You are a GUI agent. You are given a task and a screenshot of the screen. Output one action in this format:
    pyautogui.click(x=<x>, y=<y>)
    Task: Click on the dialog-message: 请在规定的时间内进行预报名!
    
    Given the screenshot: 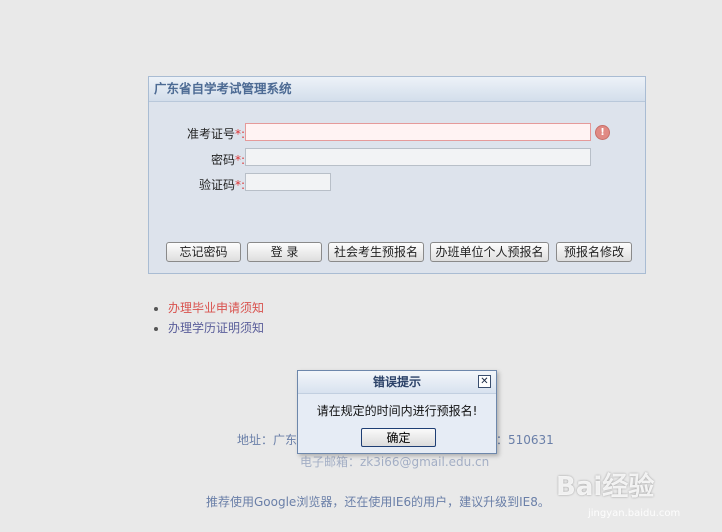 What is the action you would take?
    pyautogui.click(x=397, y=411)
    